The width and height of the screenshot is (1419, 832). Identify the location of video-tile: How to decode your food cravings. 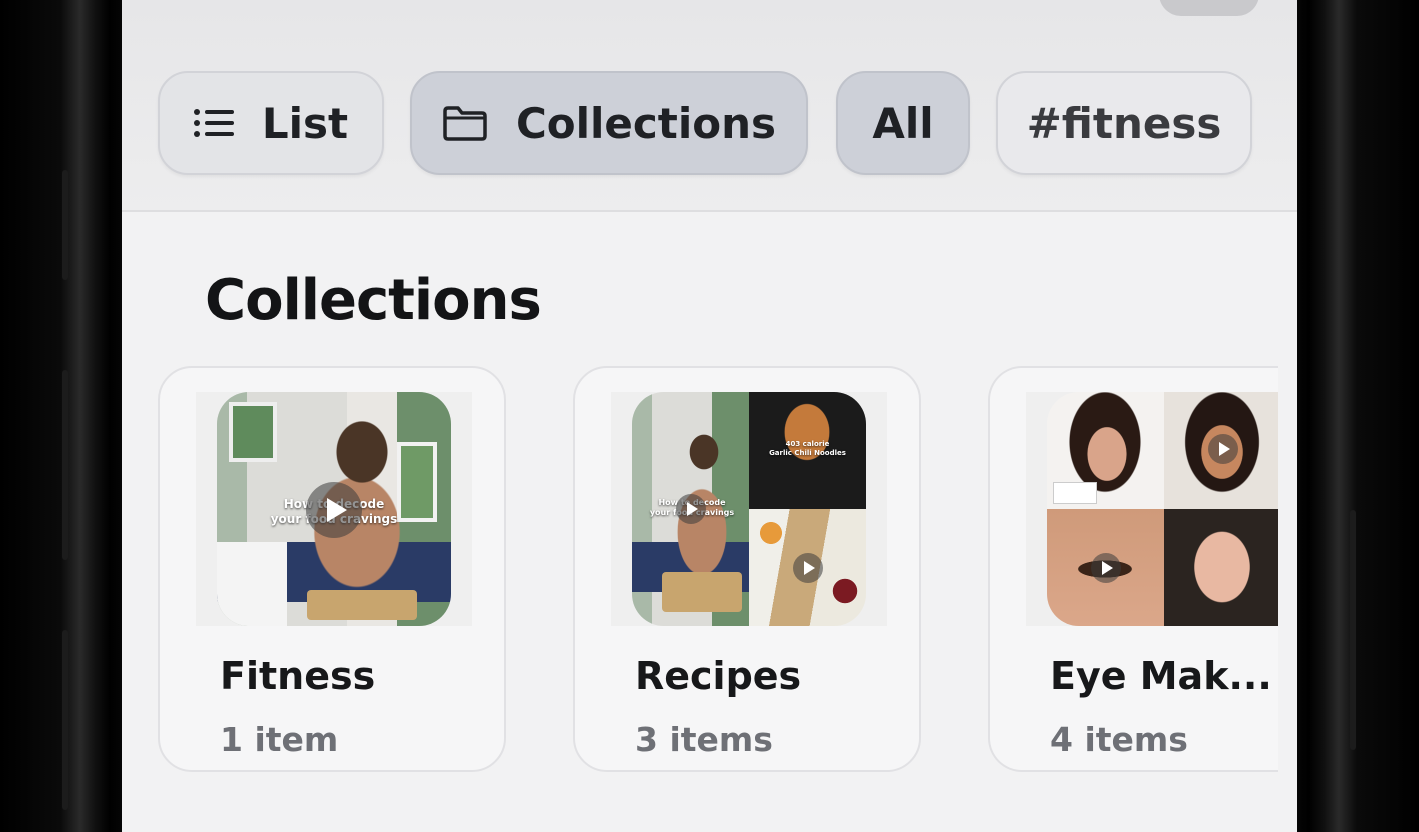
(690, 509).